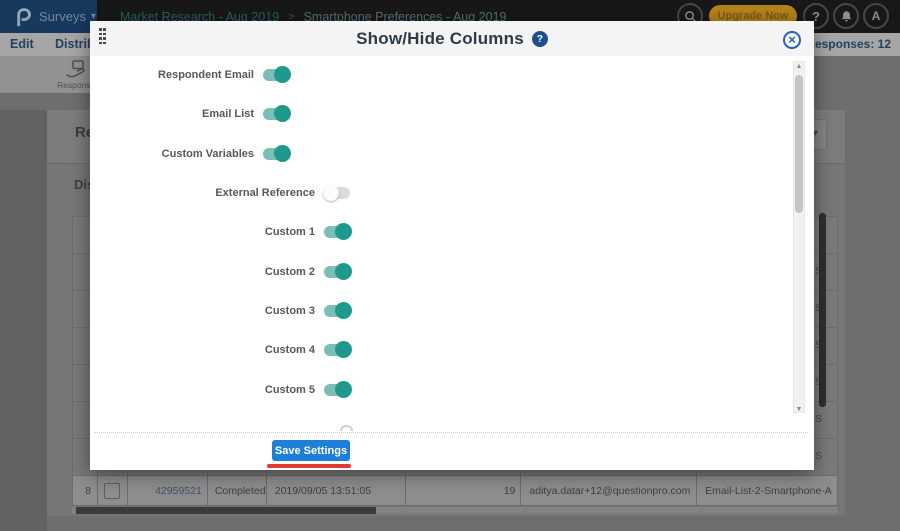 The height and width of the screenshot is (531, 900). Describe the element at coordinates (103, 37) in the screenshot. I see `drag-handle-icon` at that location.